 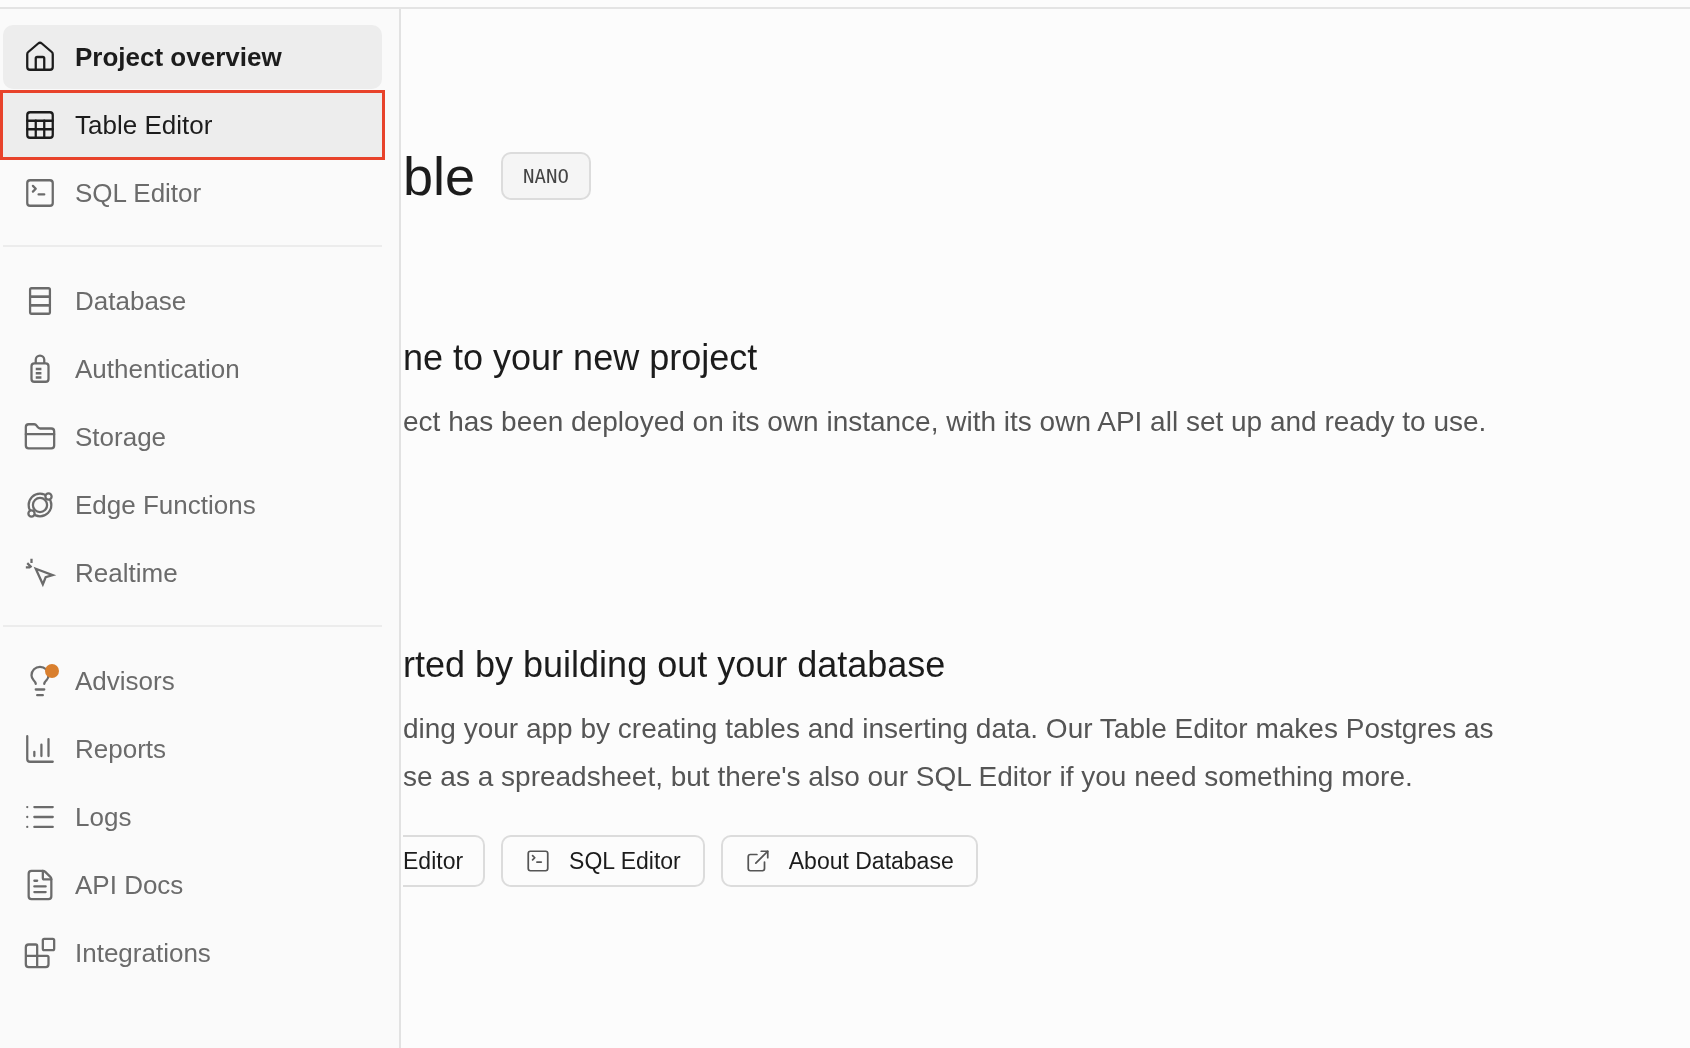 What do you see at coordinates (192, 817) in the screenshot?
I see `sidebar-item: Logs` at bounding box center [192, 817].